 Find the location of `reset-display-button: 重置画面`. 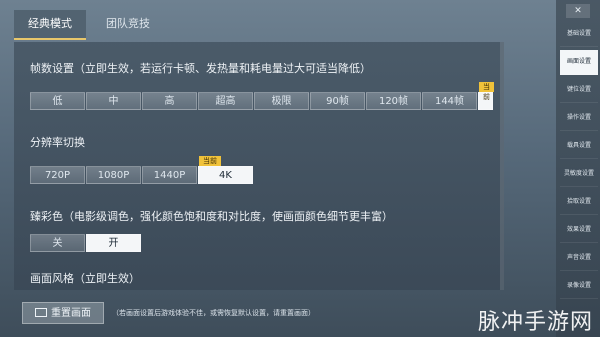

reset-display-button: 重置画面 is located at coordinates (63, 313).